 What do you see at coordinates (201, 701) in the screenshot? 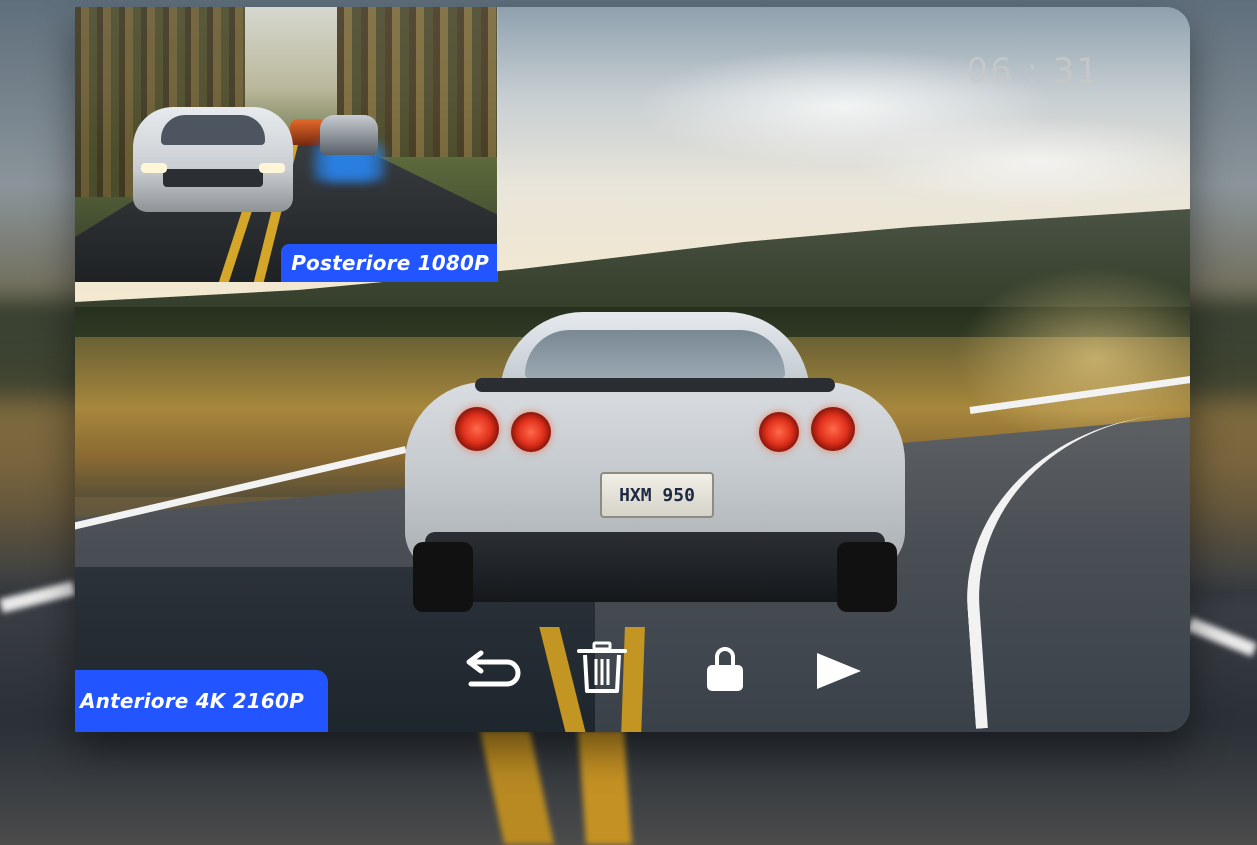
I see `front-camera-label: Anteriore 4K 2160P` at bounding box center [201, 701].